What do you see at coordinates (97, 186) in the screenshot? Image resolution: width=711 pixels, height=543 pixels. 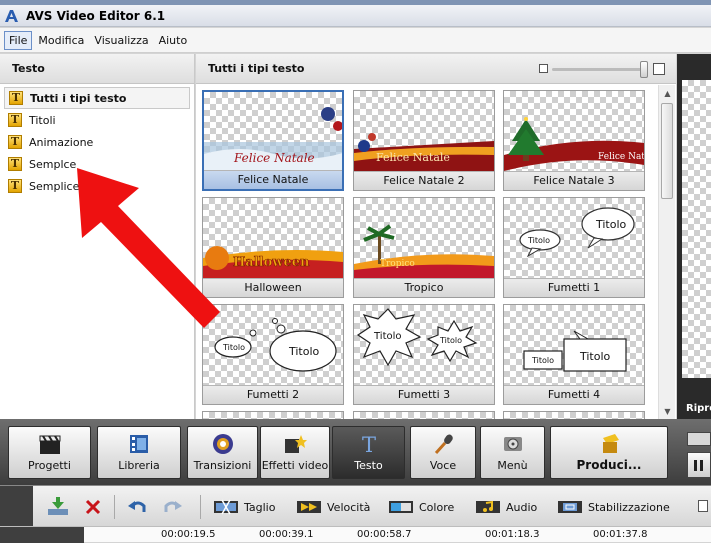 I see `category-item-semplice: T Semplice` at bounding box center [97, 186].